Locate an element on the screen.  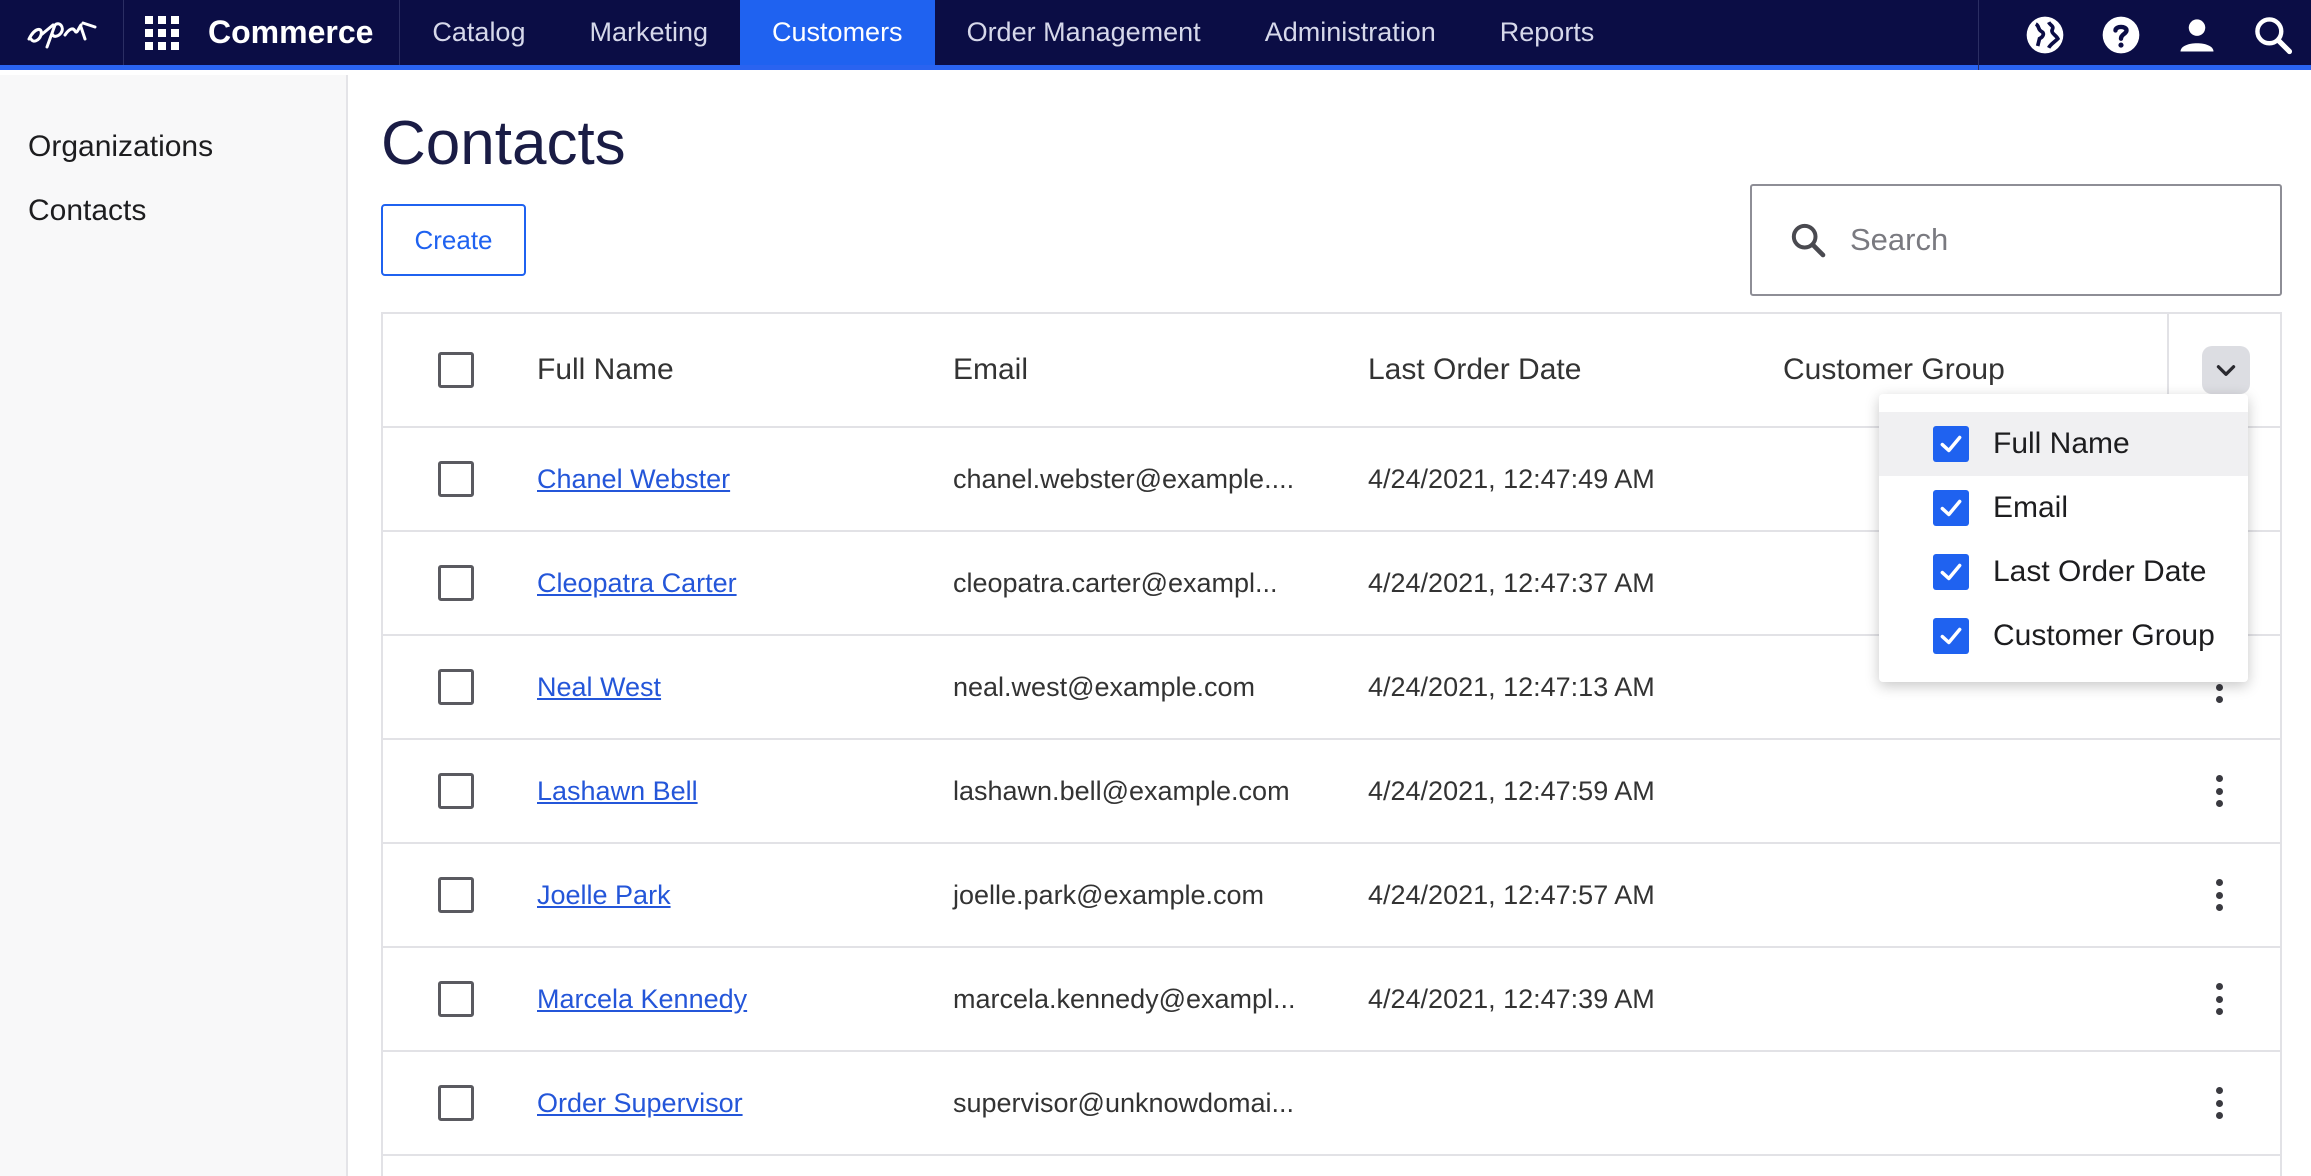
contact-last-order-date: 4/24/2021, 12:47:57 AM is located at coordinates (1511, 894).